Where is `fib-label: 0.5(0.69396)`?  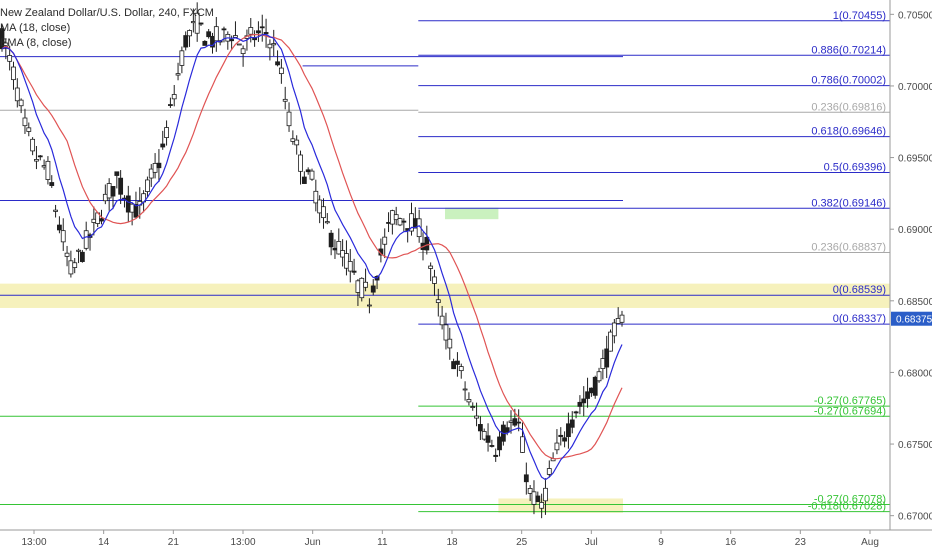
fib-label: 0.5(0.69396) is located at coordinates (855, 167).